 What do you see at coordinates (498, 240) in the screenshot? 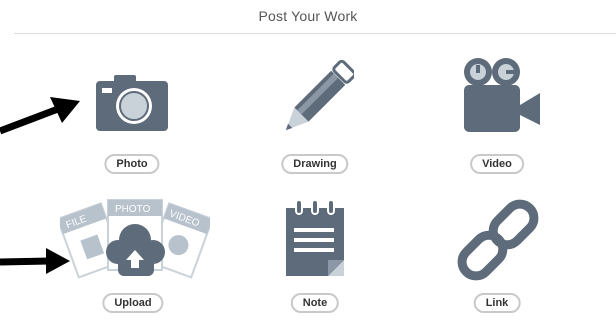
I see `chain-link-icon` at bounding box center [498, 240].